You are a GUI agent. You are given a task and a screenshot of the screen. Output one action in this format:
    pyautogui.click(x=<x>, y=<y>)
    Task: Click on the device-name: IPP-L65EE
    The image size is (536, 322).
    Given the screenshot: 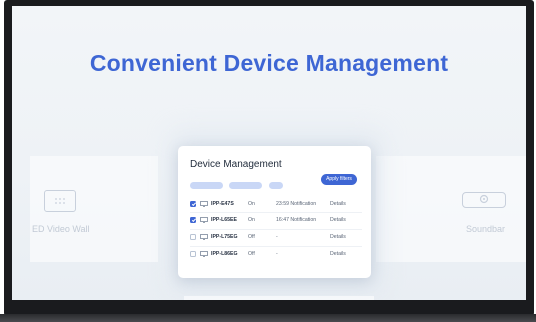 What is the action you would take?
    pyautogui.click(x=224, y=220)
    